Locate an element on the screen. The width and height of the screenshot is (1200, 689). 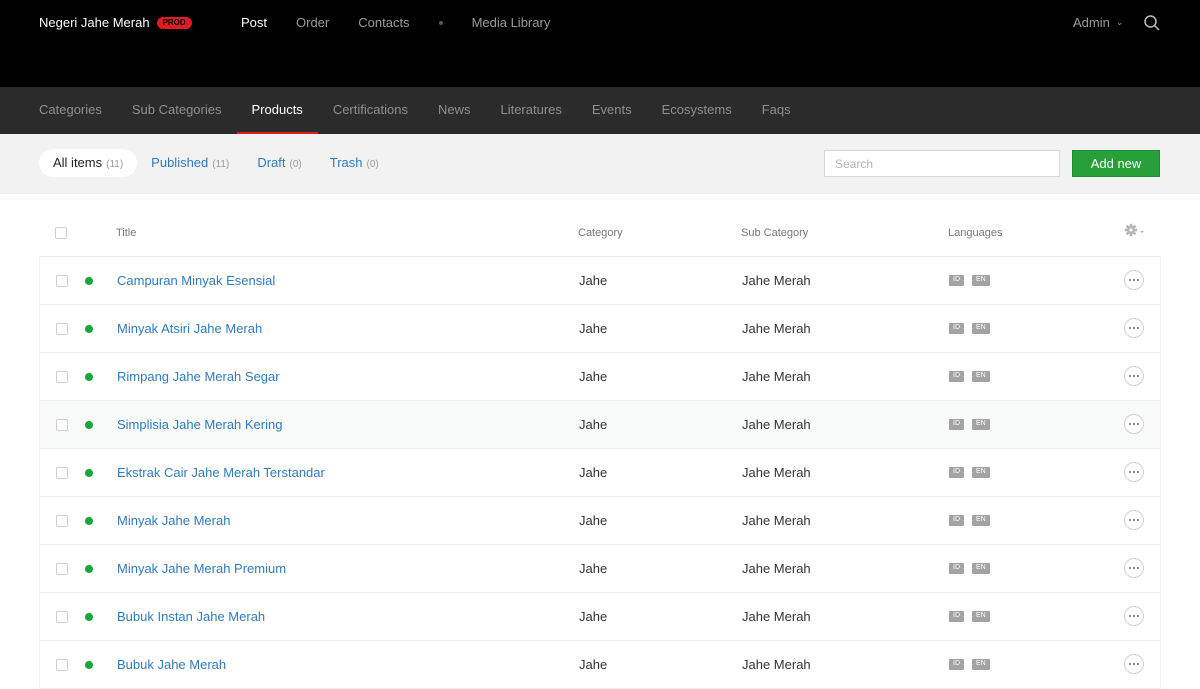
topnav-item-media-library: Media Library is located at coordinates (511, 22).